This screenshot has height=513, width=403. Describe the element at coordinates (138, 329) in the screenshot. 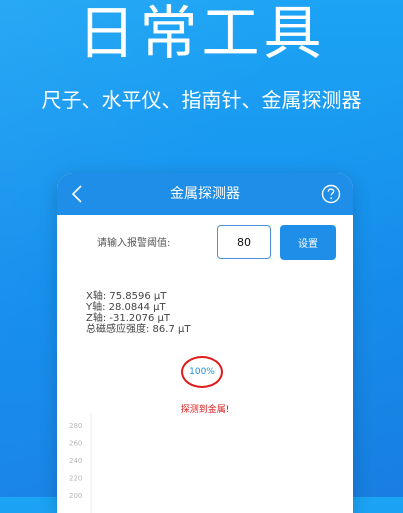

I see `reading-total-magnetic: 总磁感应强度: 86.7 μT` at that location.